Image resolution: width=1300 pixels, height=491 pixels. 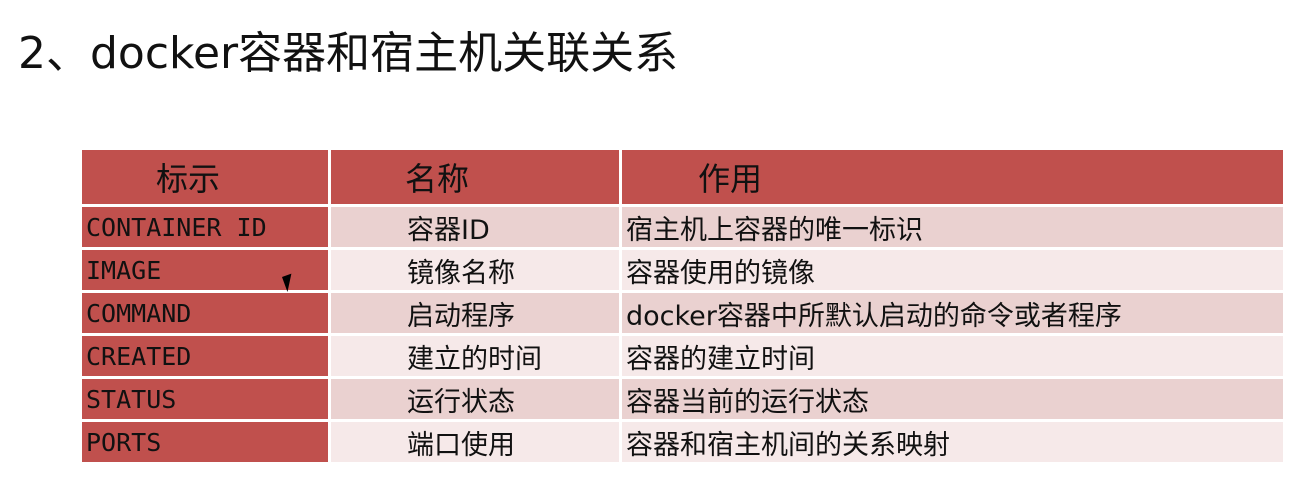 I want to click on header-name: 名称, so click(x=475, y=178).